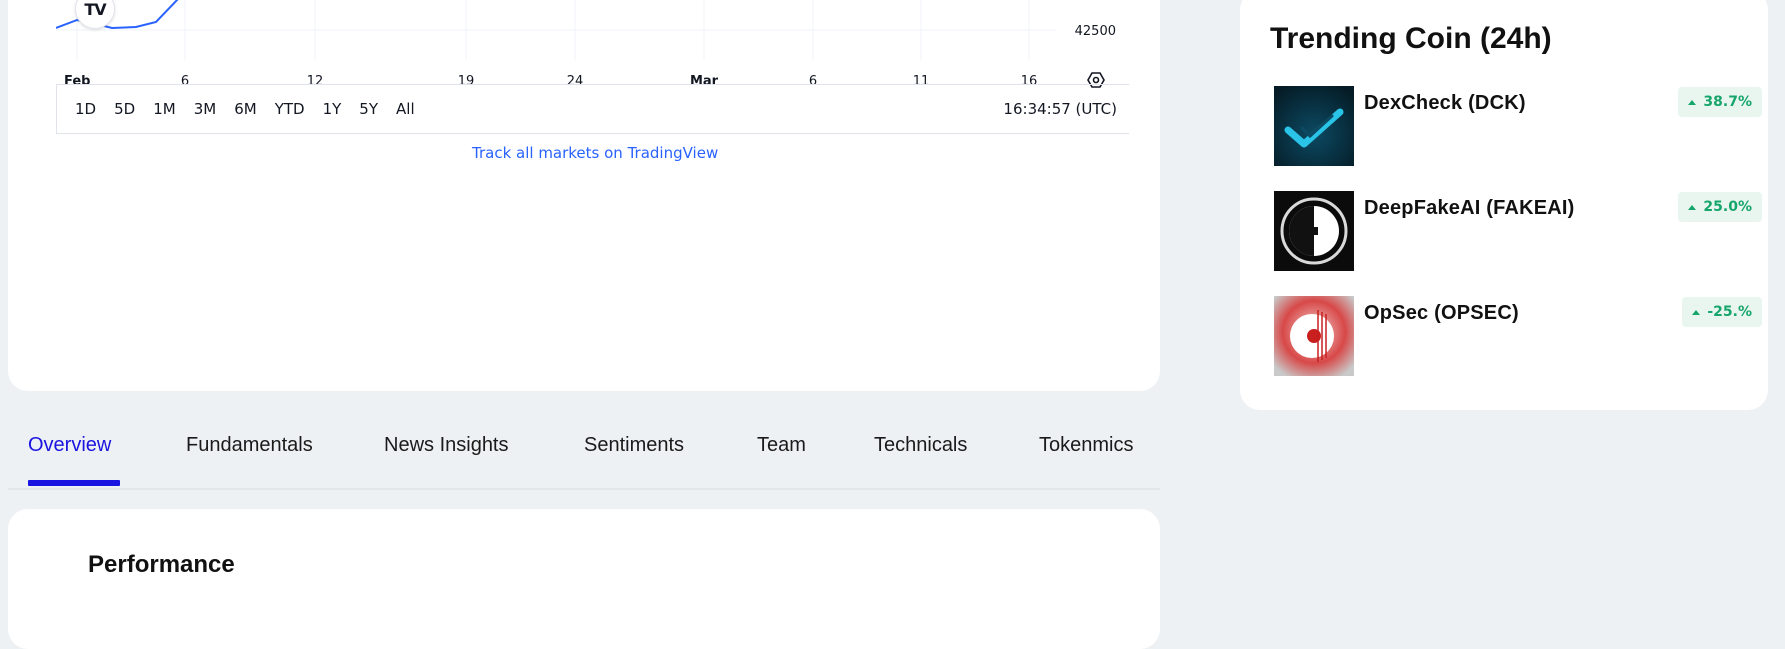 This screenshot has width=1785, height=649. I want to click on tab-sentiments: Sentiments, so click(634, 445).